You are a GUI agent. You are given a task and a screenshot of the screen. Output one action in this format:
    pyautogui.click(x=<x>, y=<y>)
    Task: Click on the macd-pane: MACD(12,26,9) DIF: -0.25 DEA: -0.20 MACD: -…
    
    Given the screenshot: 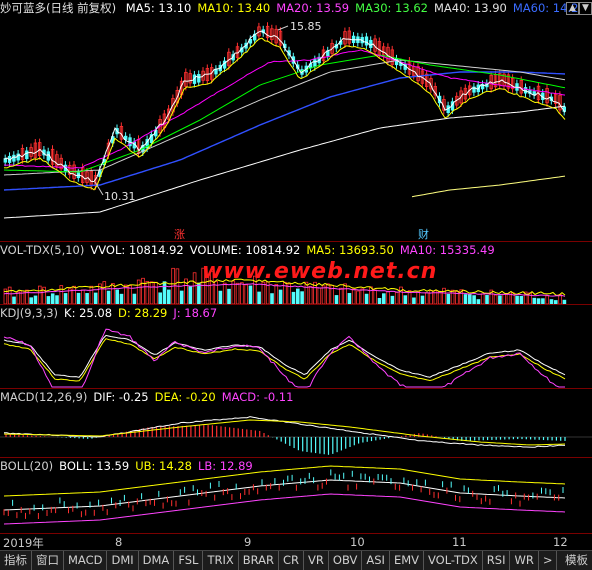 What is the action you would take?
    pyautogui.click(x=296, y=423)
    